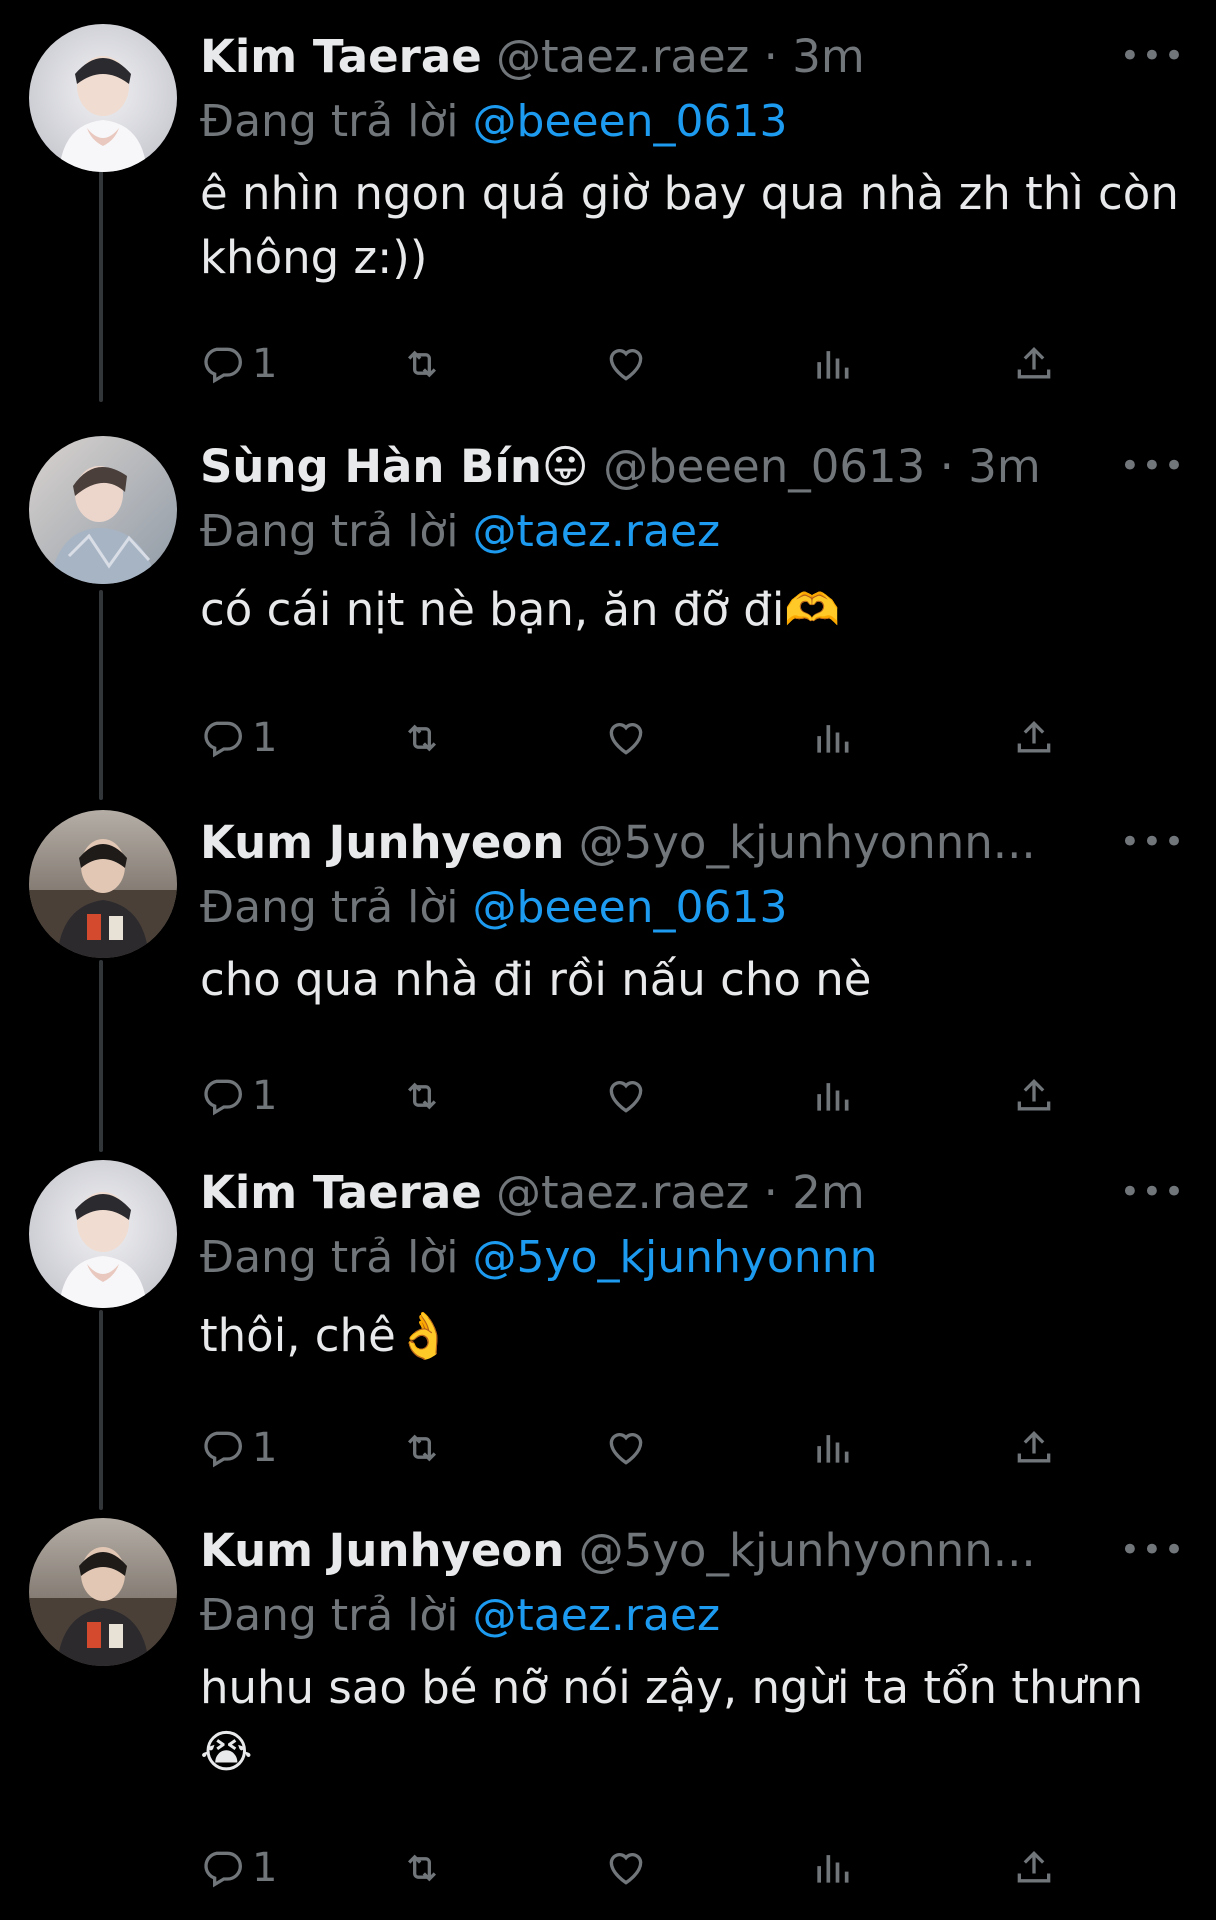 The height and width of the screenshot is (1920, 1216). I want to click on author-name: Sùng Hàn Bín😛, so click(394, 466).